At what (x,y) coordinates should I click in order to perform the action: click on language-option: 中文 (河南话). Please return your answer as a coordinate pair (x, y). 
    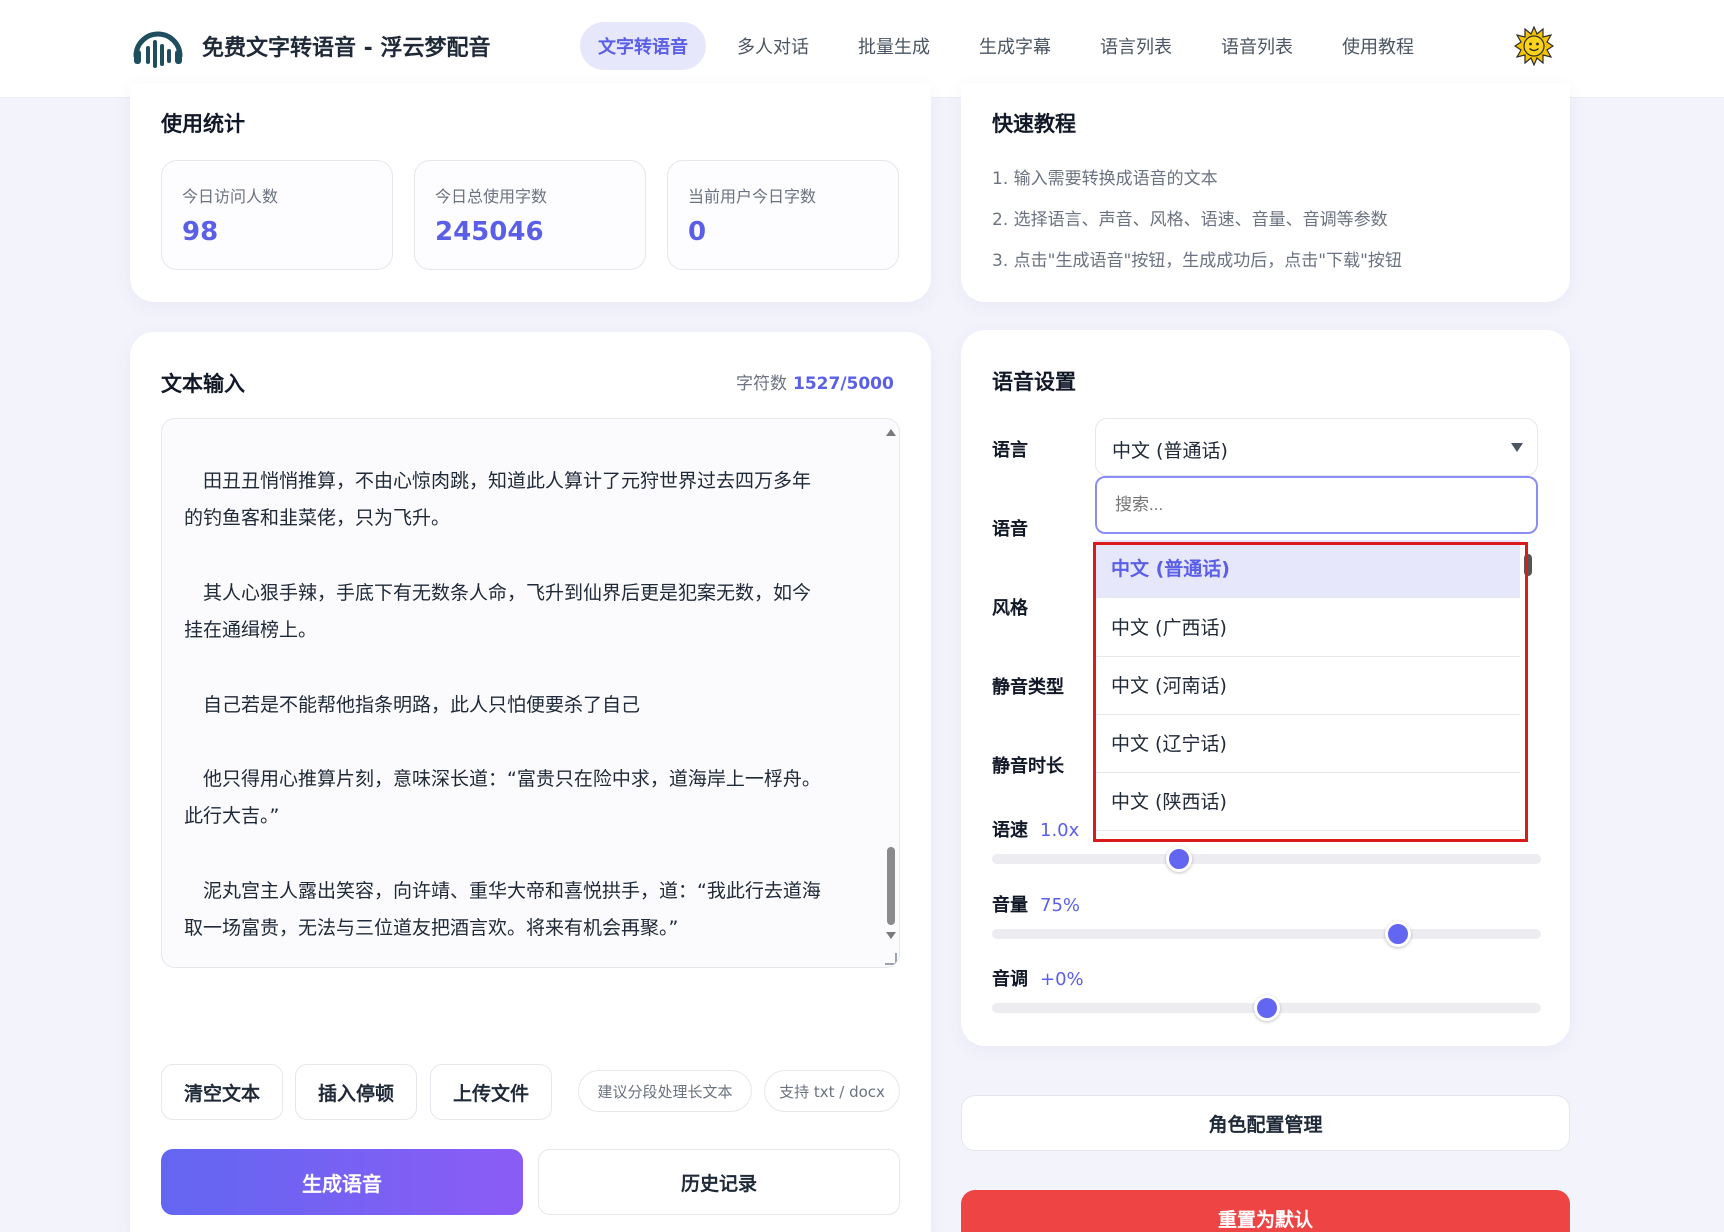
    Looking at the image, I should click on (1307, 686).